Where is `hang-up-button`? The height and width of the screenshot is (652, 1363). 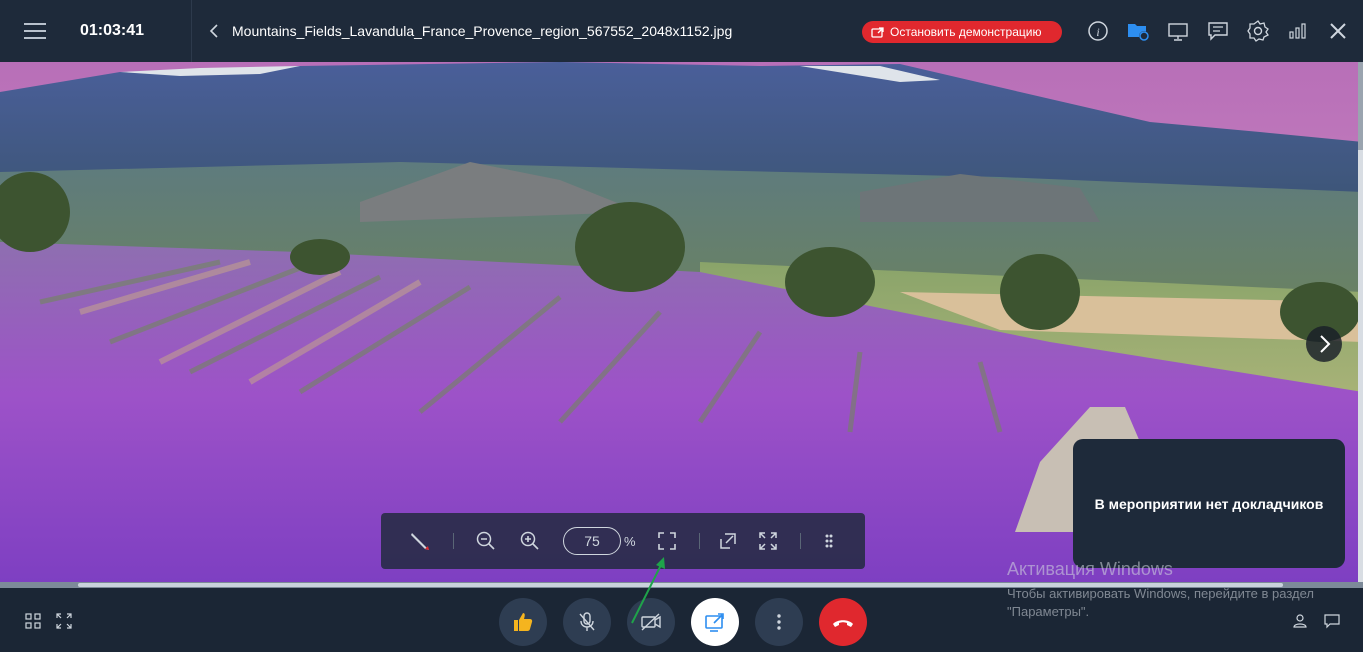
hang-up-button is located at coordinates (843, 622).